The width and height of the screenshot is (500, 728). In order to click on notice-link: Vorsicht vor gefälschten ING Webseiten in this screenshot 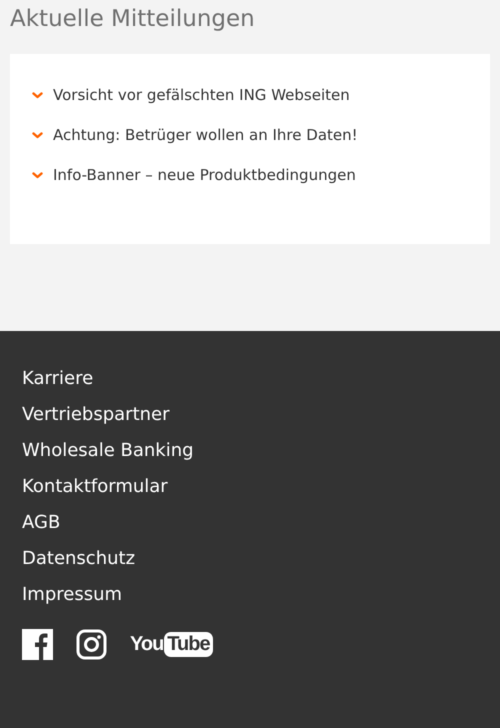, I will do `click(201, 95)`.